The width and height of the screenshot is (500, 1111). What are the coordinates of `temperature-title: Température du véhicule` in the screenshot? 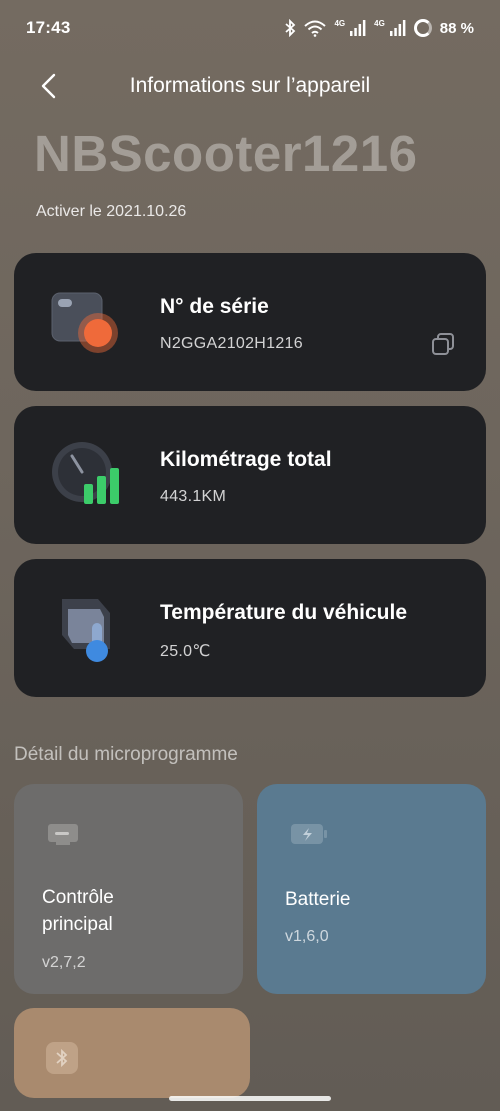 It's located at (284, 612).